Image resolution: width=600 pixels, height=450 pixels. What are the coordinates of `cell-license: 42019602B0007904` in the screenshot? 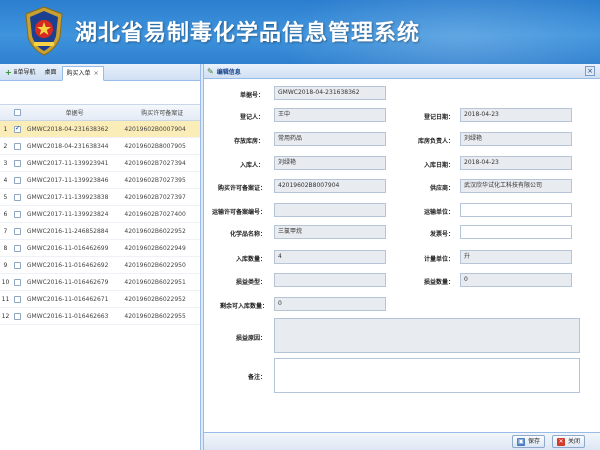 It's located at (161, 129).